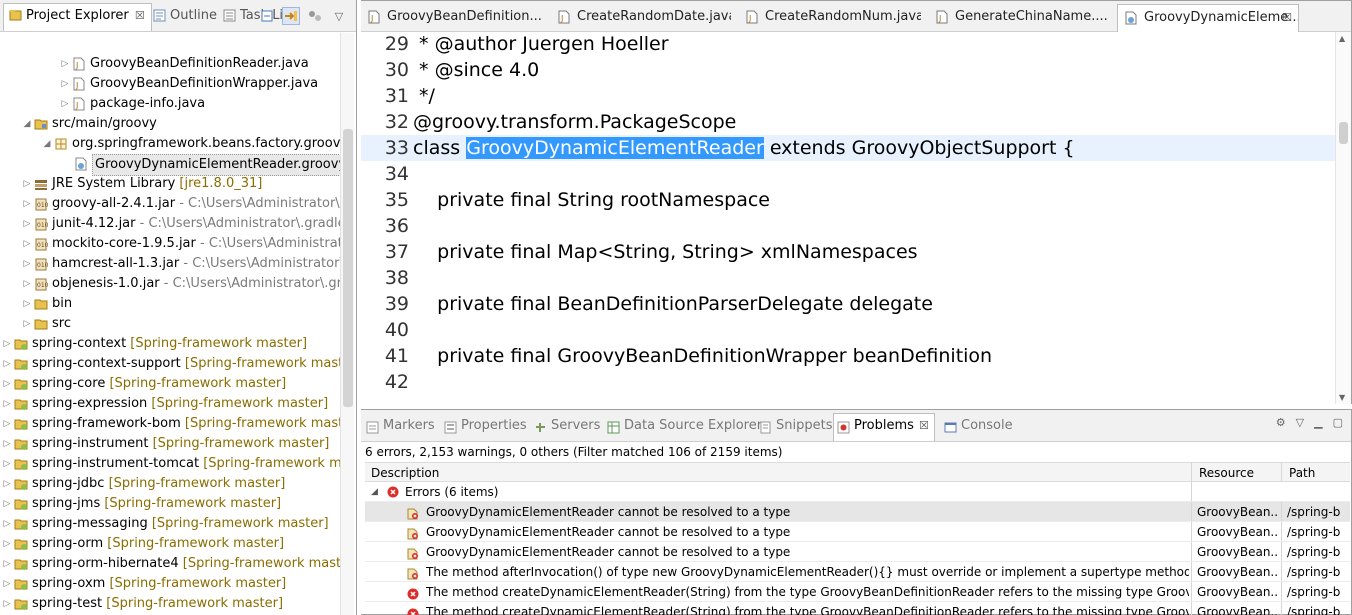 The image size is (1352, 615). I want to click on tab-properties: Properties, so click(484, 426).